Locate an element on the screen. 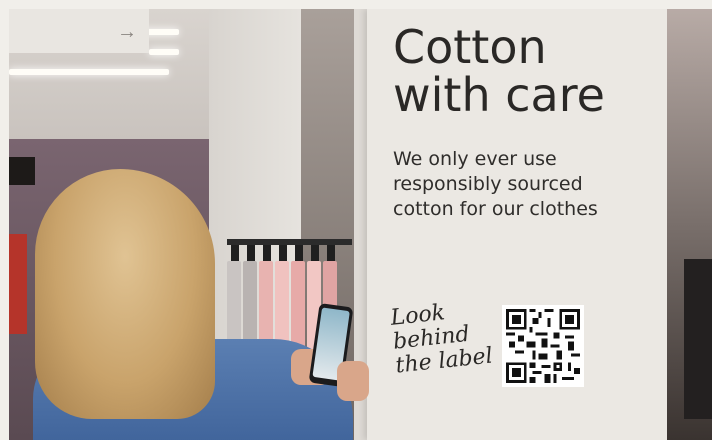 The width and height of the screenshot is (712, 440). store-sign is located at coordinates (22, 171).